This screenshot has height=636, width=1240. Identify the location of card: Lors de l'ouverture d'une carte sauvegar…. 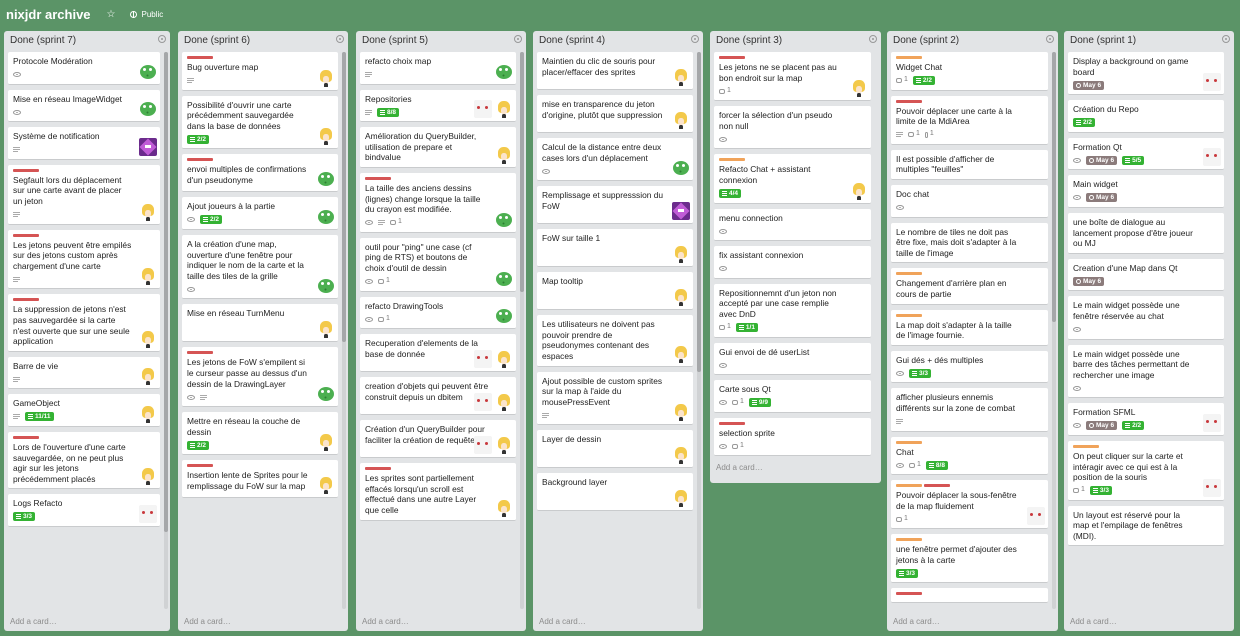
(84, 460).